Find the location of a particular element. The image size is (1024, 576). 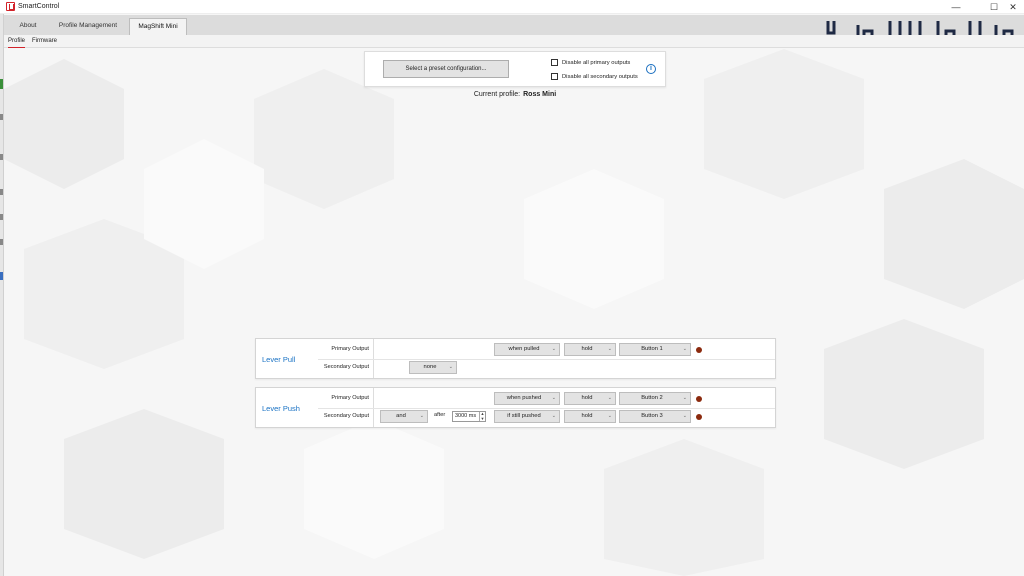

close-button: ✕ is located at coordinates (1013, 7).